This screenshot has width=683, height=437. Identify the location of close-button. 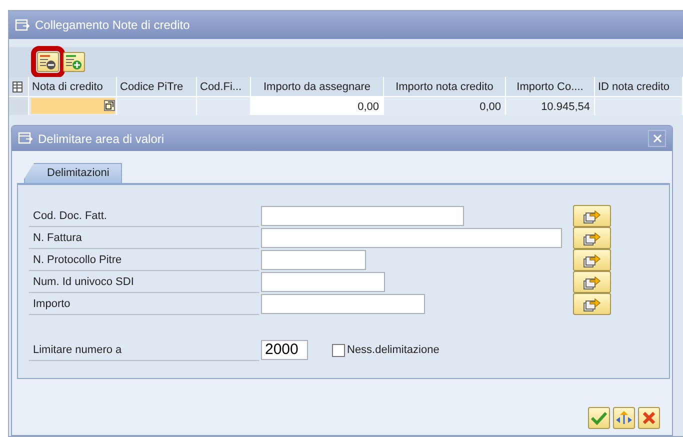
(657, 138).